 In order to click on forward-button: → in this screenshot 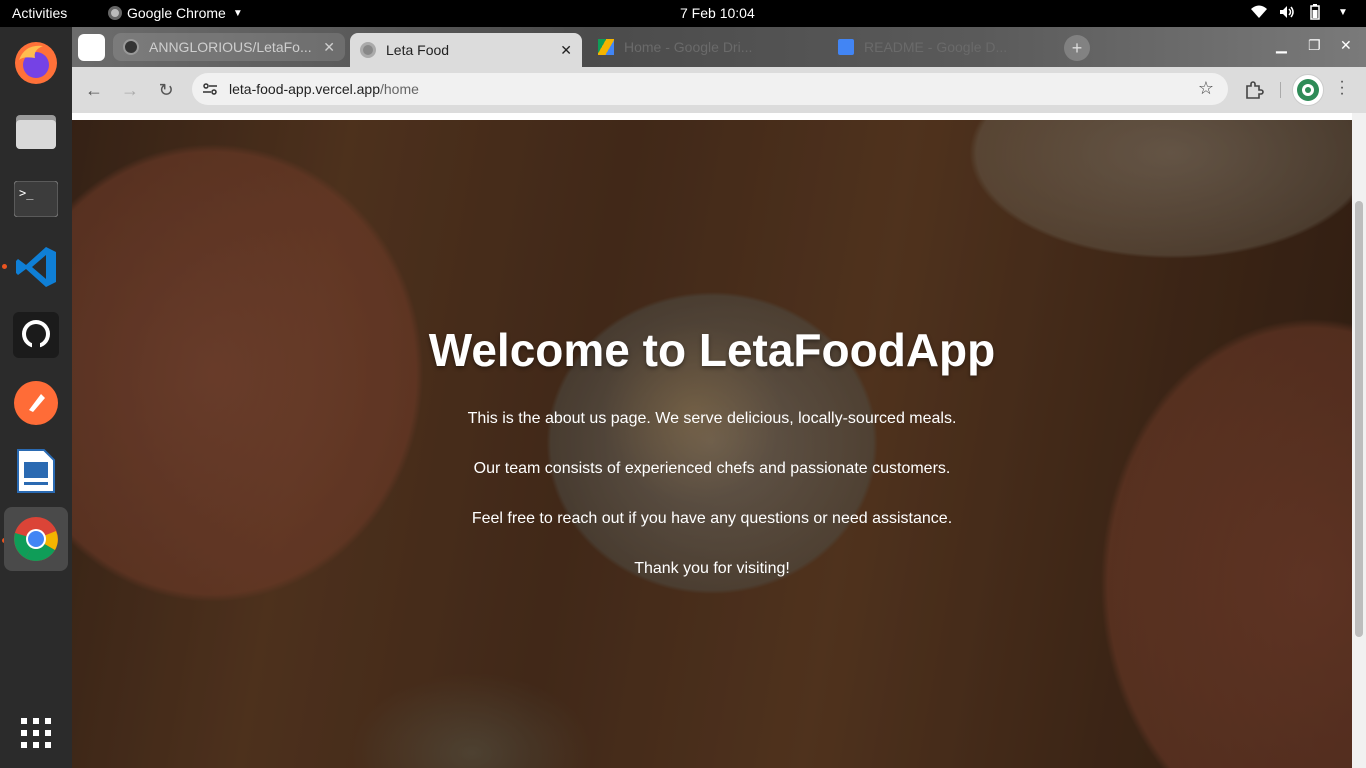, I will do `click(130, 90)`.